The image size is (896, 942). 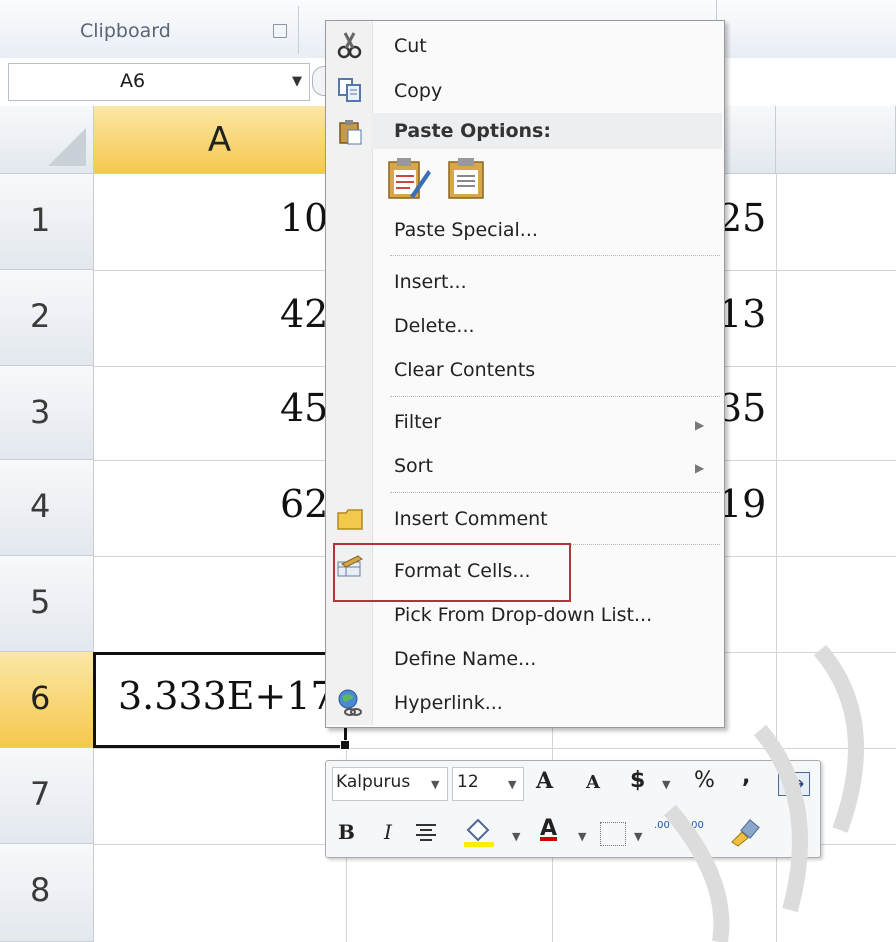 What do you see at coordinates (350, 519) in the screenshot?
I see `comment-folder-icon` at bounding box center [350, 519].